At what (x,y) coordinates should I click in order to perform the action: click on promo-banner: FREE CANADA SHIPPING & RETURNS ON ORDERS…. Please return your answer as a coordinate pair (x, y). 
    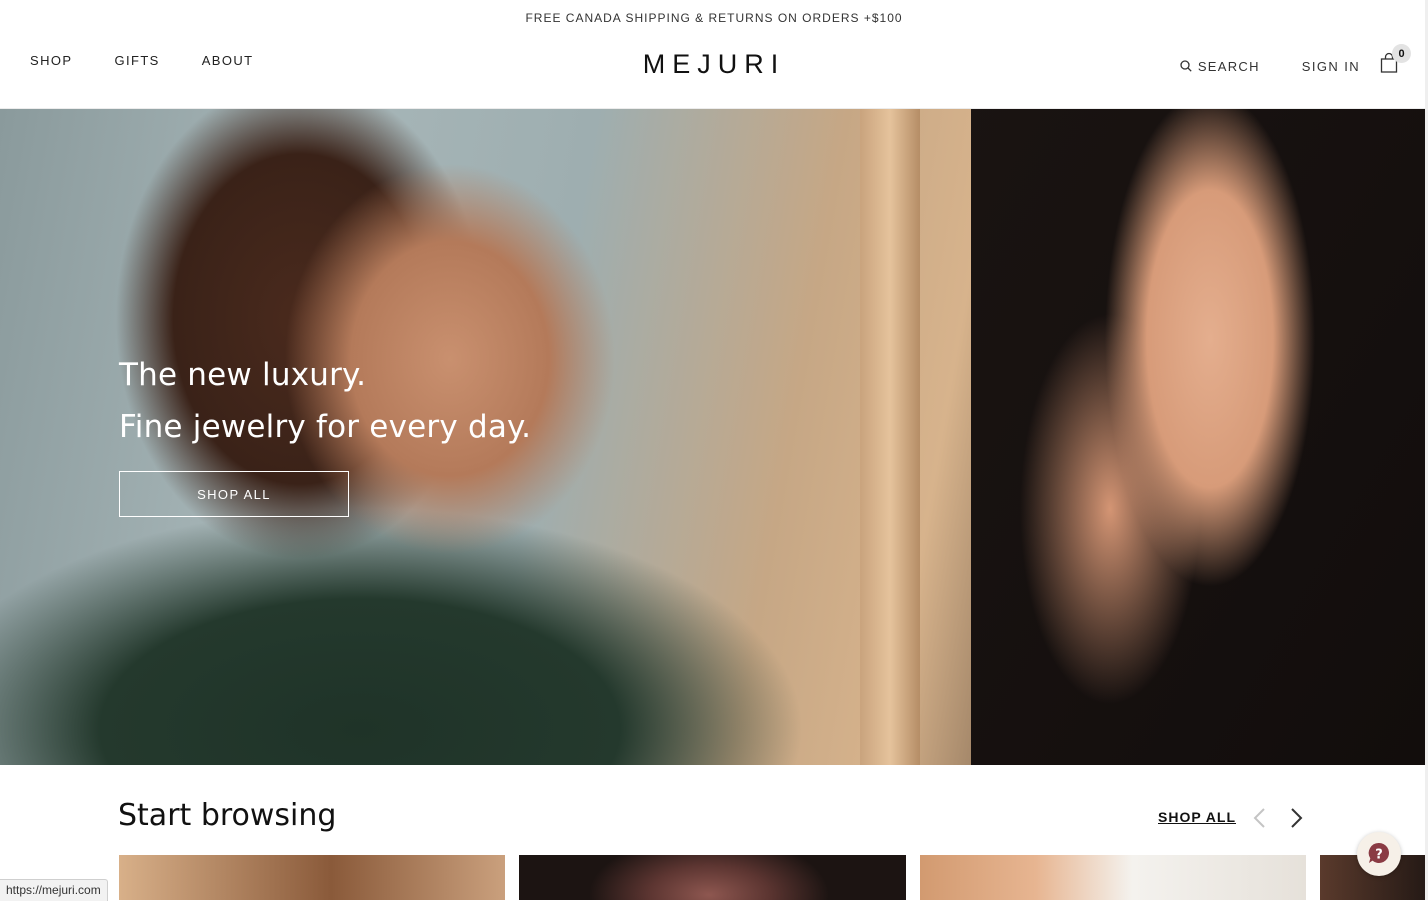
    Looking at the image, I should click on (714, 18).